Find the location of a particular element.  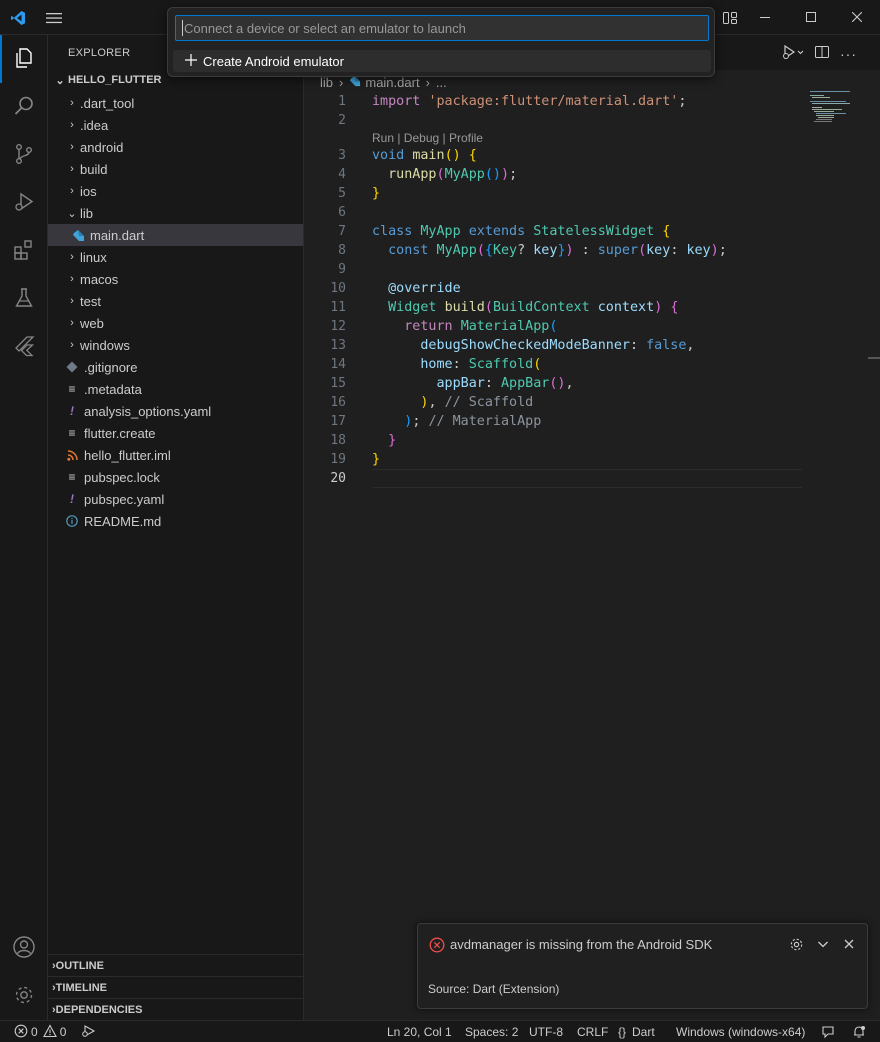

tree-item-metadata: ≡ .metadata is located at coordinates (175, 389).